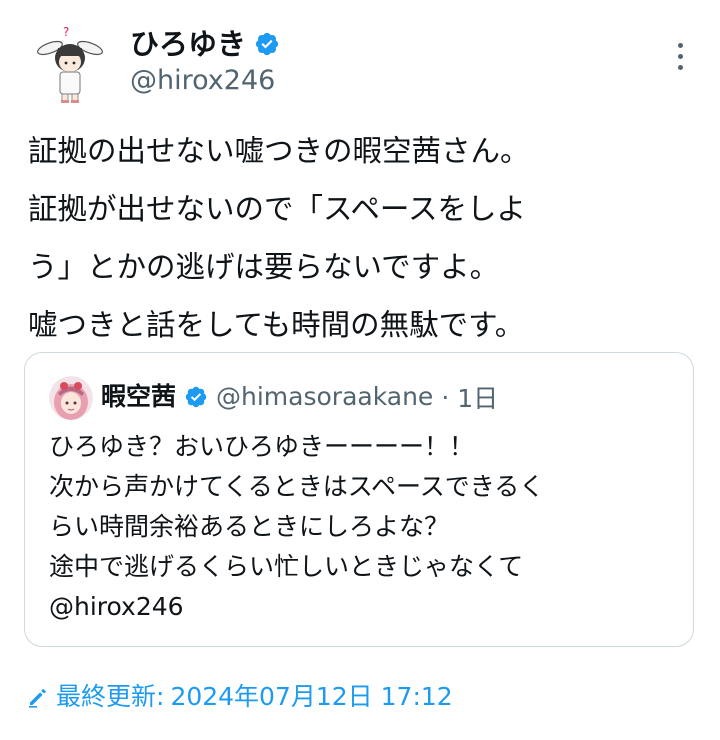 The height and width of the screenshot is (740, 720). I want to click on tweet-text-line: 嘘つきと話をしても時間の無駄です。, so click(276, 325).